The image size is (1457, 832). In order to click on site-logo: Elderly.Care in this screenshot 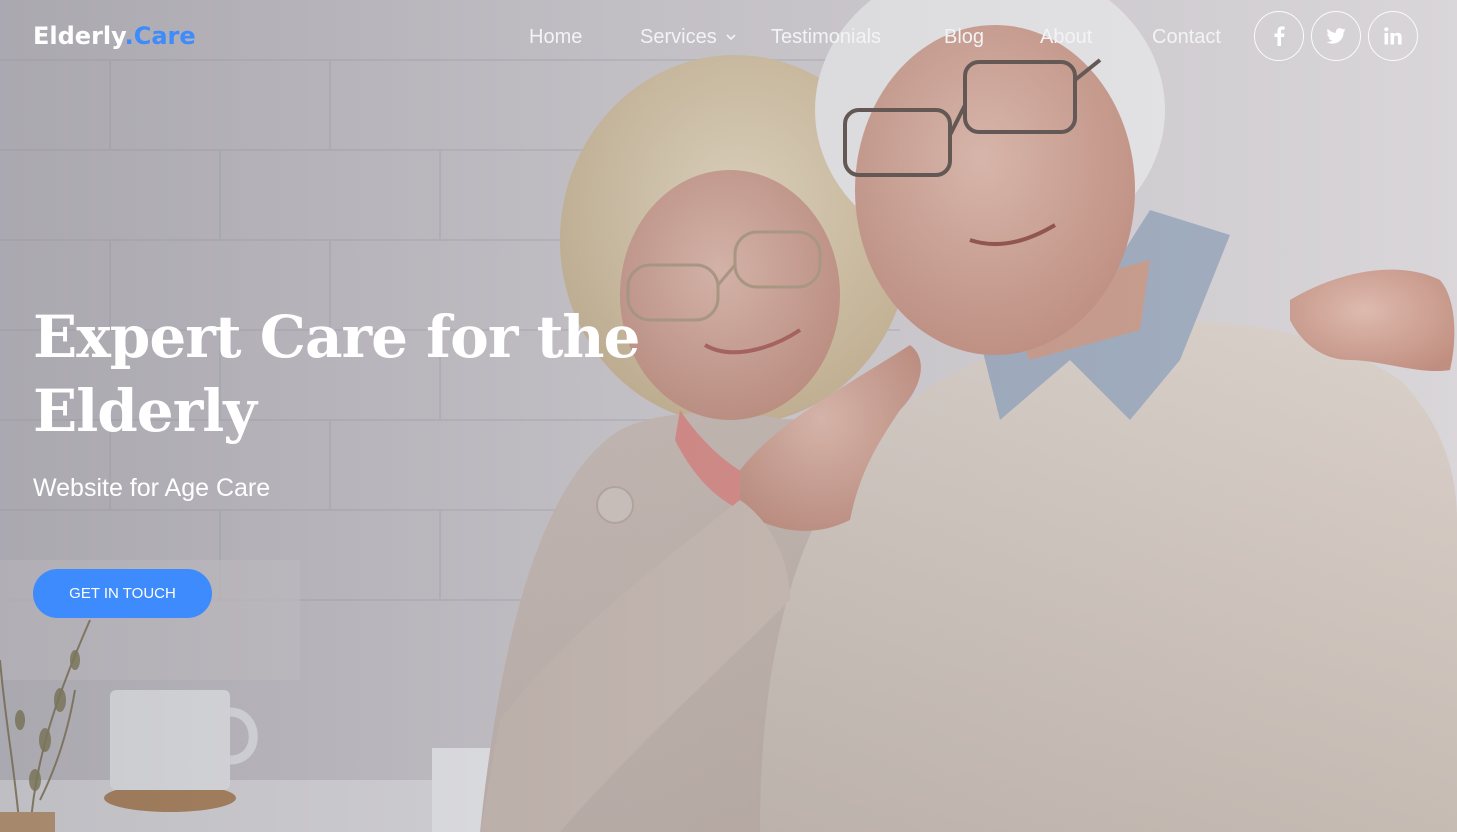, I will do `click(114, 36)`.